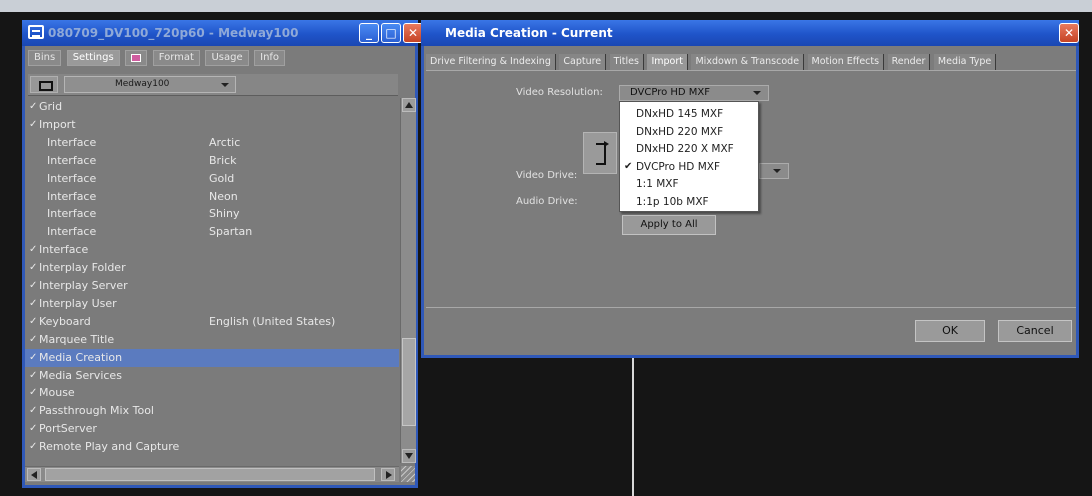 This screenshot has height=496, width=1092. I want to click on apply-to-all-button: Apply to All, so click(669, 225).